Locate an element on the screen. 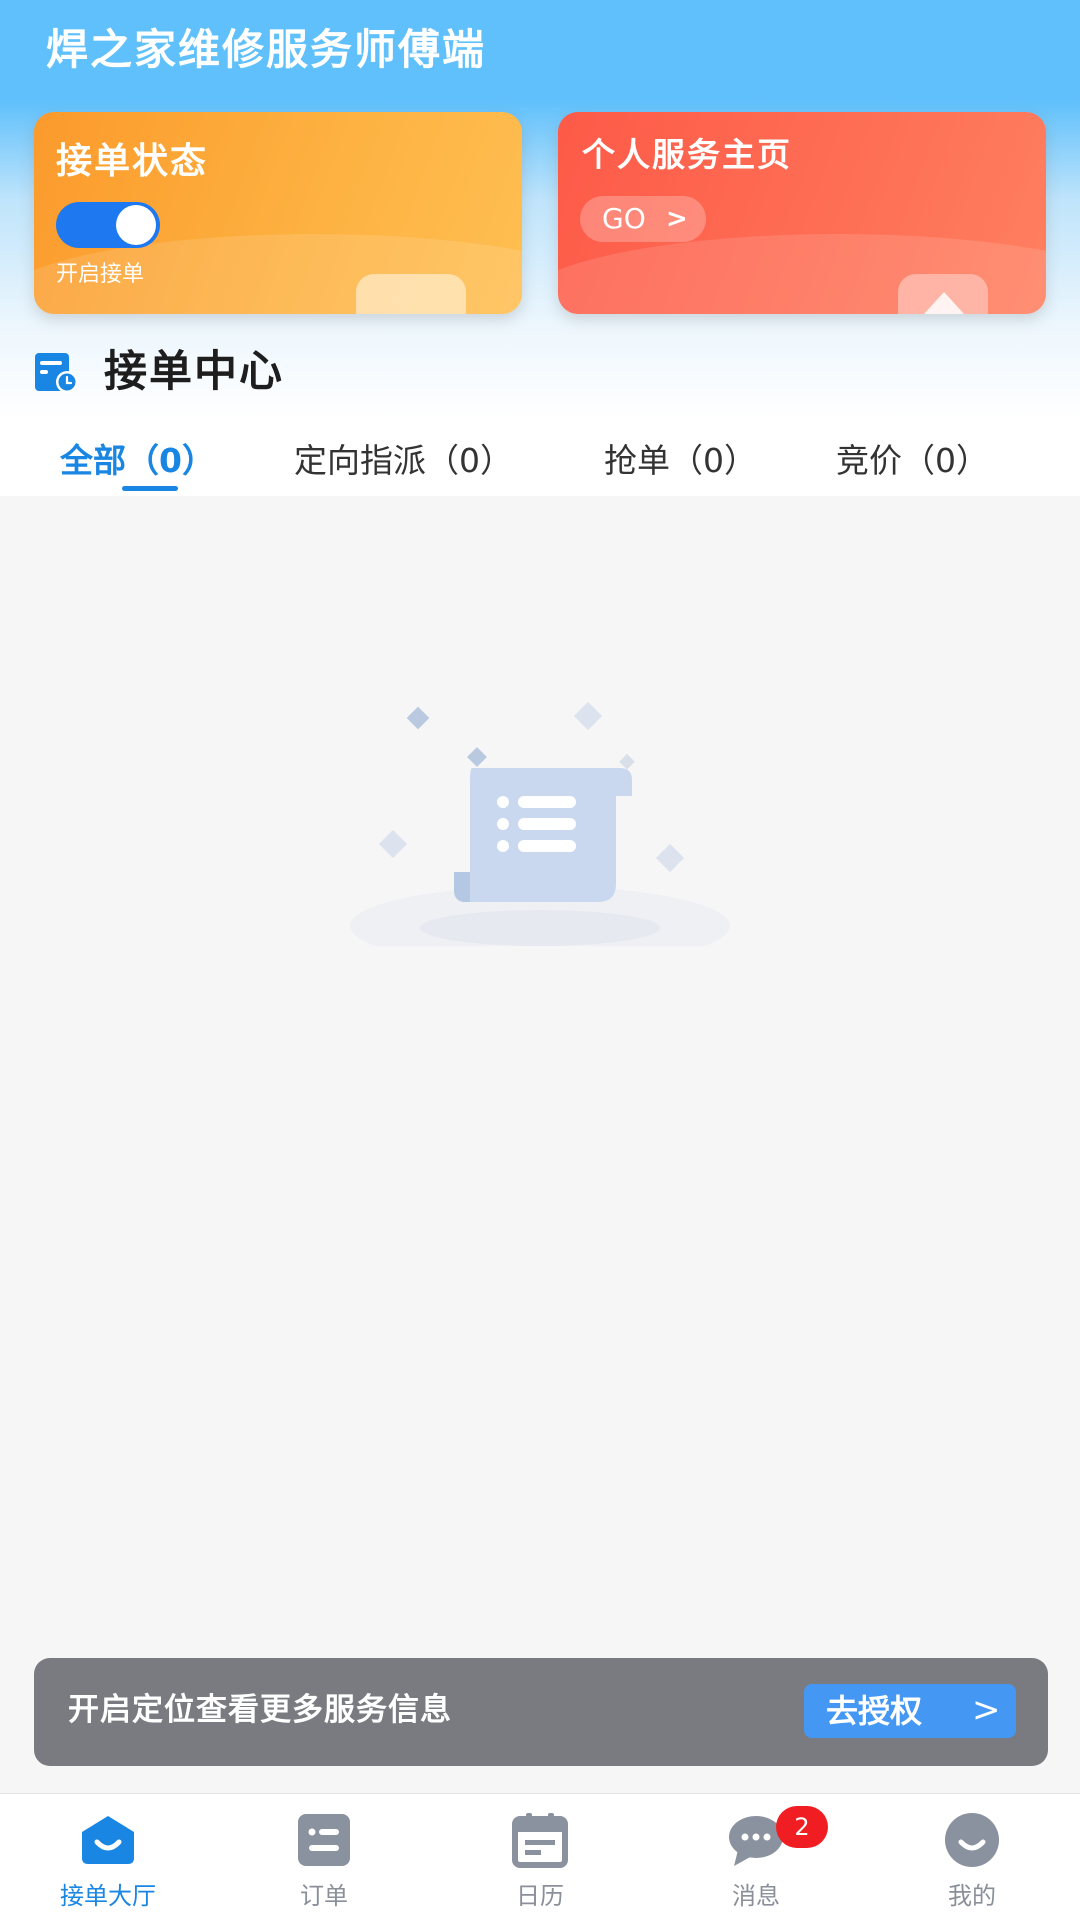 Image resolution: width=1080 pixels, height=1920 pixels. location-prompt-text: 开启定位查看更多服务信息 is located at coordinates (260, 1710).